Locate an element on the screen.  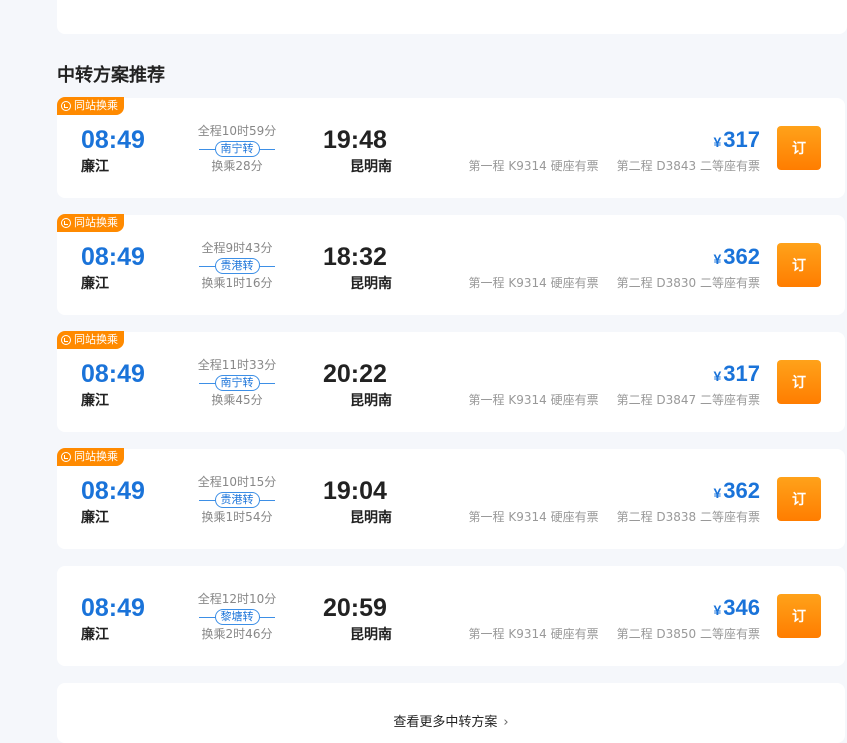
transfer-info: 全程10时59分 南宁转 换乘28分 is located at coordinates (237, 149).